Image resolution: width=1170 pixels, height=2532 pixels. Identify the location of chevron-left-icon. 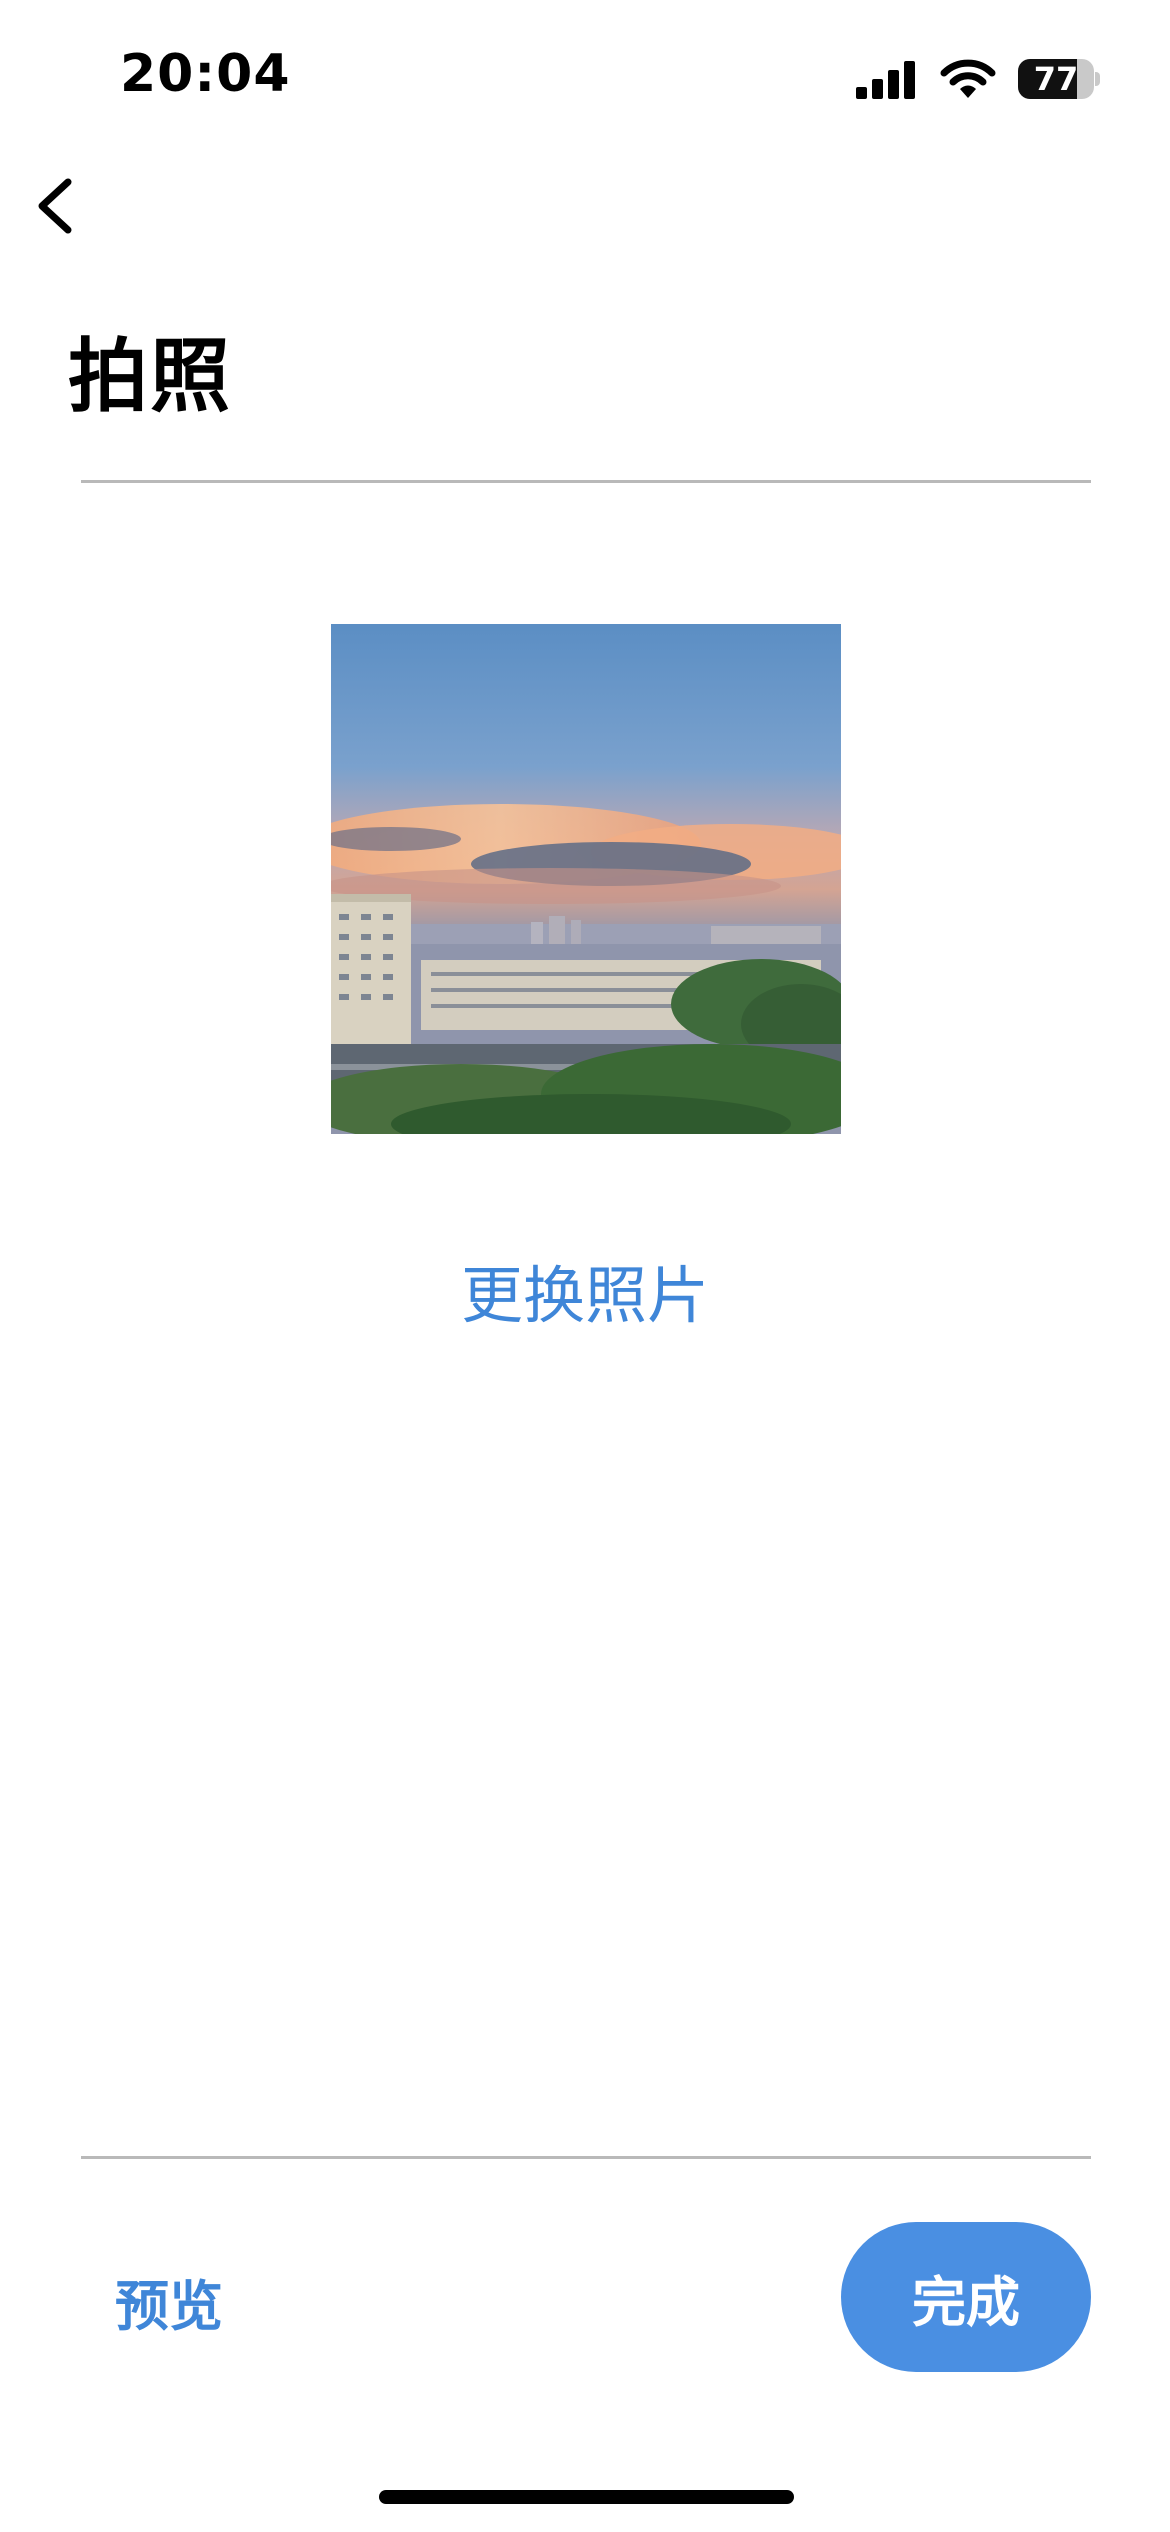
(55, 206).